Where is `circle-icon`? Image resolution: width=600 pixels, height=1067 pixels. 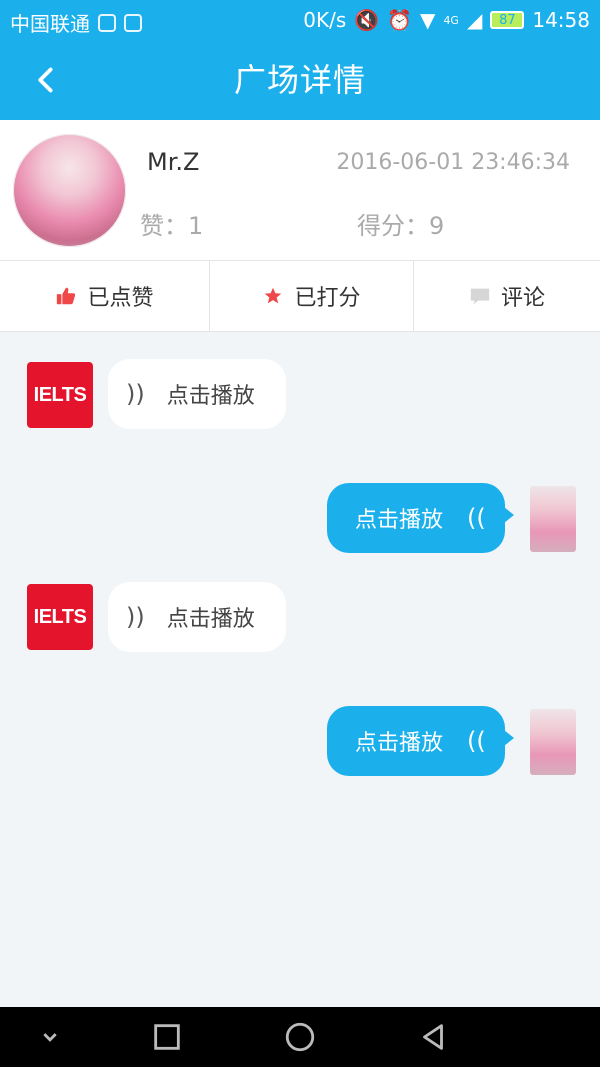
circle-icon is located at coordinates (300, 1037).